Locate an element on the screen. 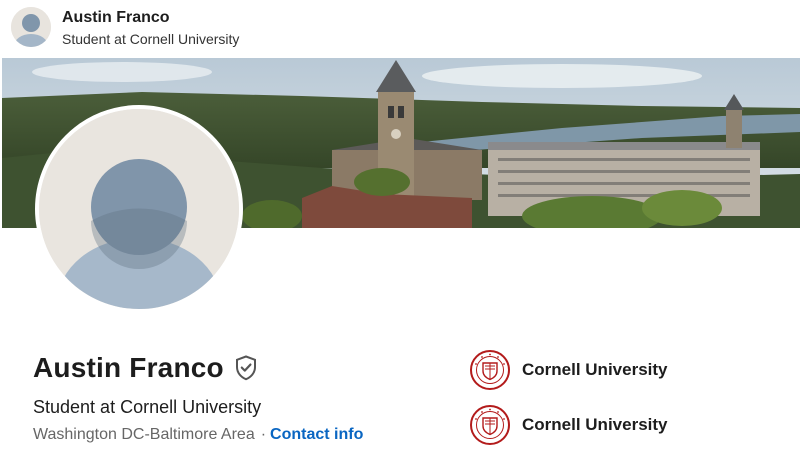 The image size is (800, 455). profile-photo is located at coordinates (139, 209).